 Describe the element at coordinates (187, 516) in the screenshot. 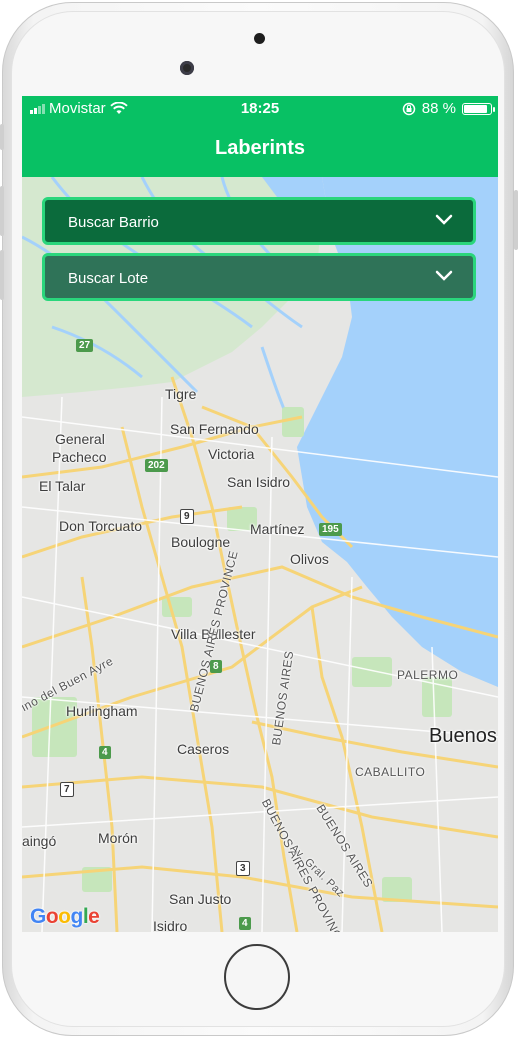

I see `route-shield-9: 9` at that location.